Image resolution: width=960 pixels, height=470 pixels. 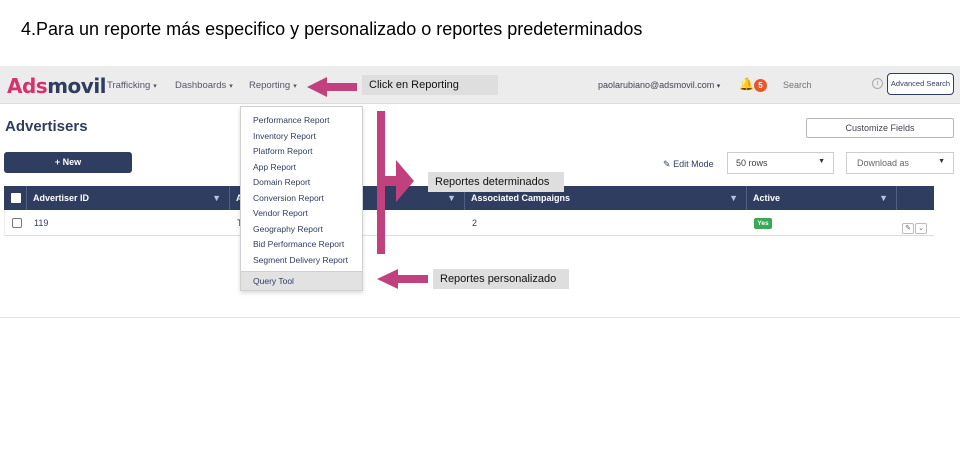 What do you see at coordinates (667, 164) in the screenshot?
I see `pencil-icon: ✎` at bounding box center [667, 164].